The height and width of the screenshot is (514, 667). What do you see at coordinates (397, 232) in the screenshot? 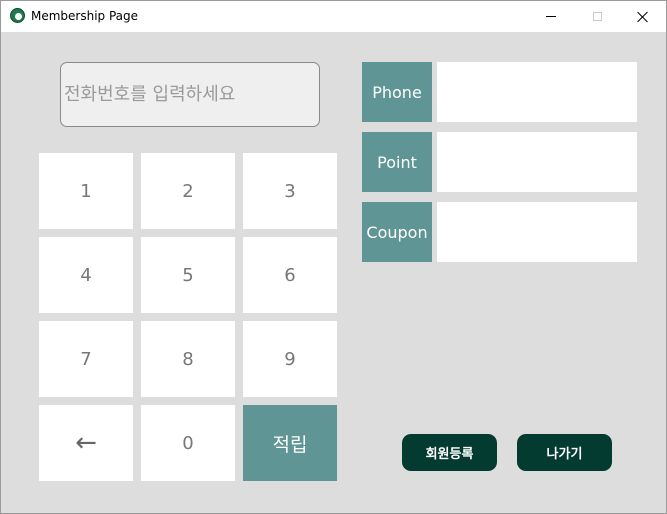
I see `coupon-label: Coupon` at bounding box center [397, 232].